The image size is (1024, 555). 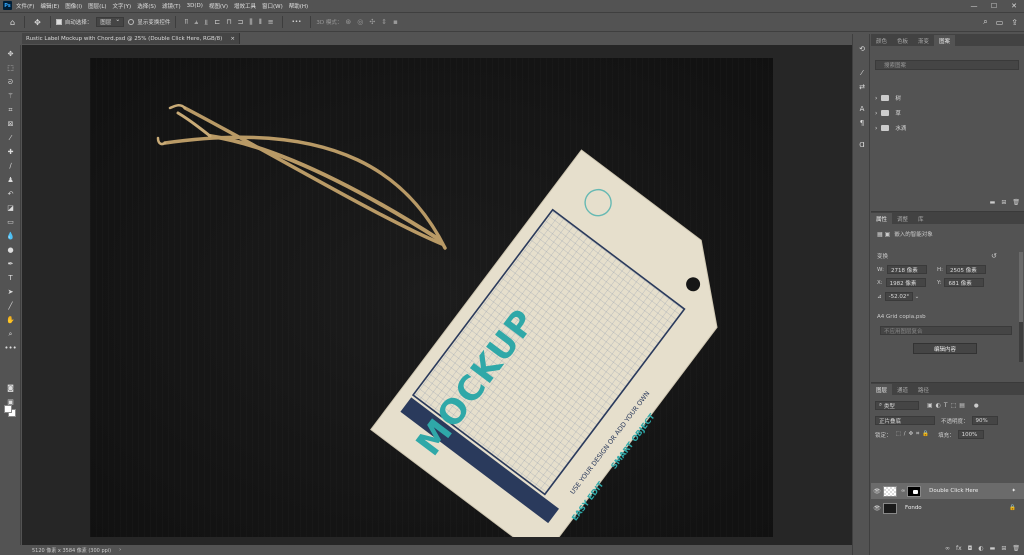 I want to click on add-mask-icon: ◘, so click(x=970, y=548).